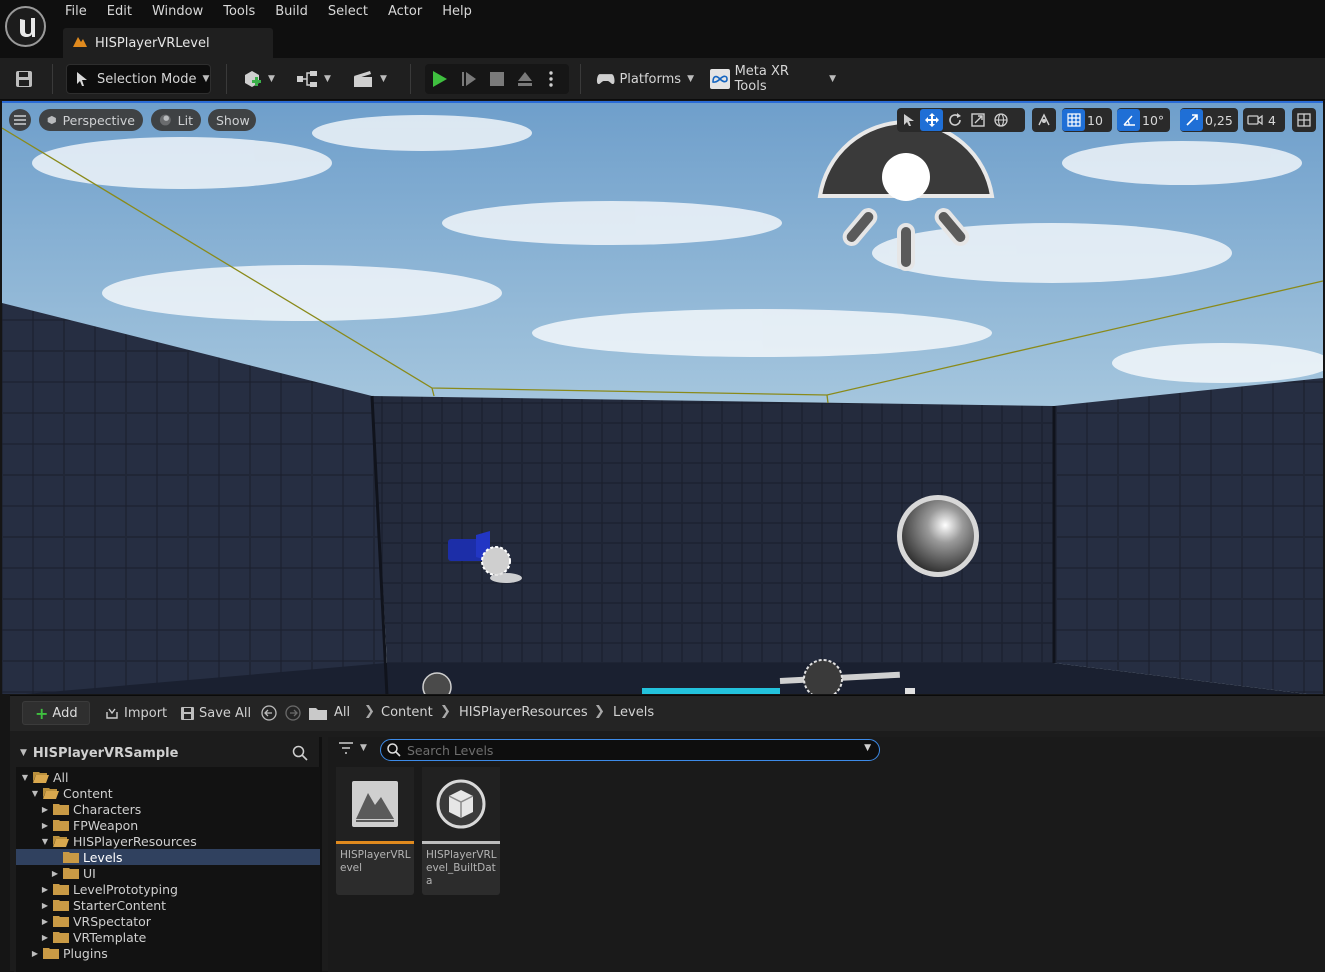 Image resolution: width=1325 pixels, height=972 pixels. Describe the element at coordinates (168, 953) in the screenshot. I see `tree-item: ▶ Plugins` at that location.